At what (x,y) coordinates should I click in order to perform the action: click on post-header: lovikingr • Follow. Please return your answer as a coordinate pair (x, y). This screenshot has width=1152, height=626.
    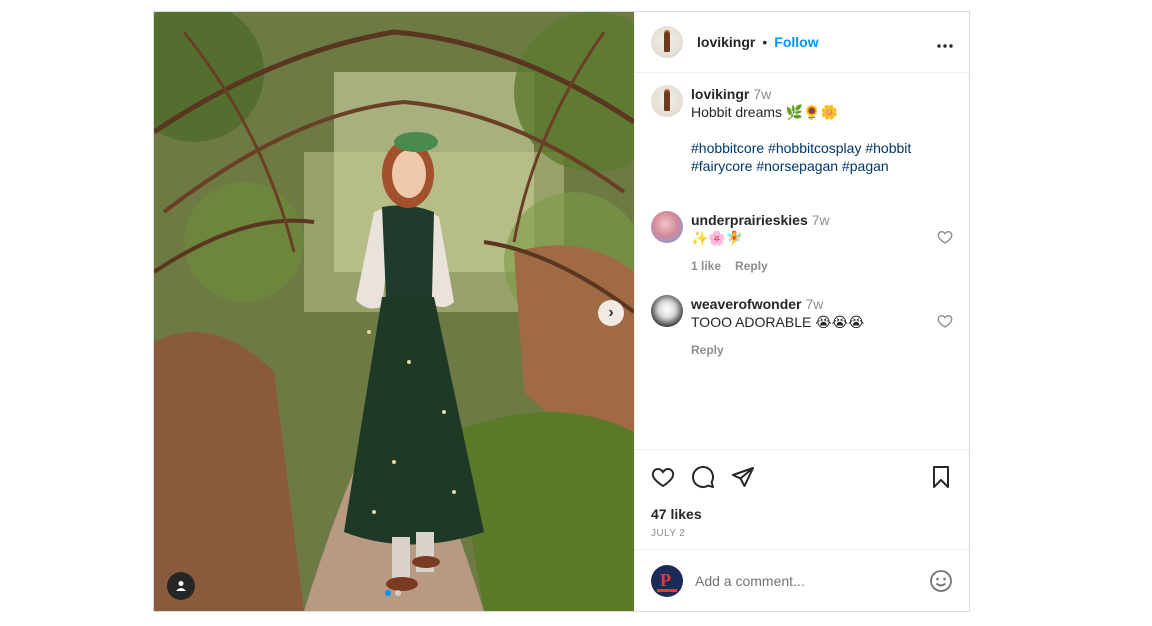
    Looking at the image, I should click on (802, 42).